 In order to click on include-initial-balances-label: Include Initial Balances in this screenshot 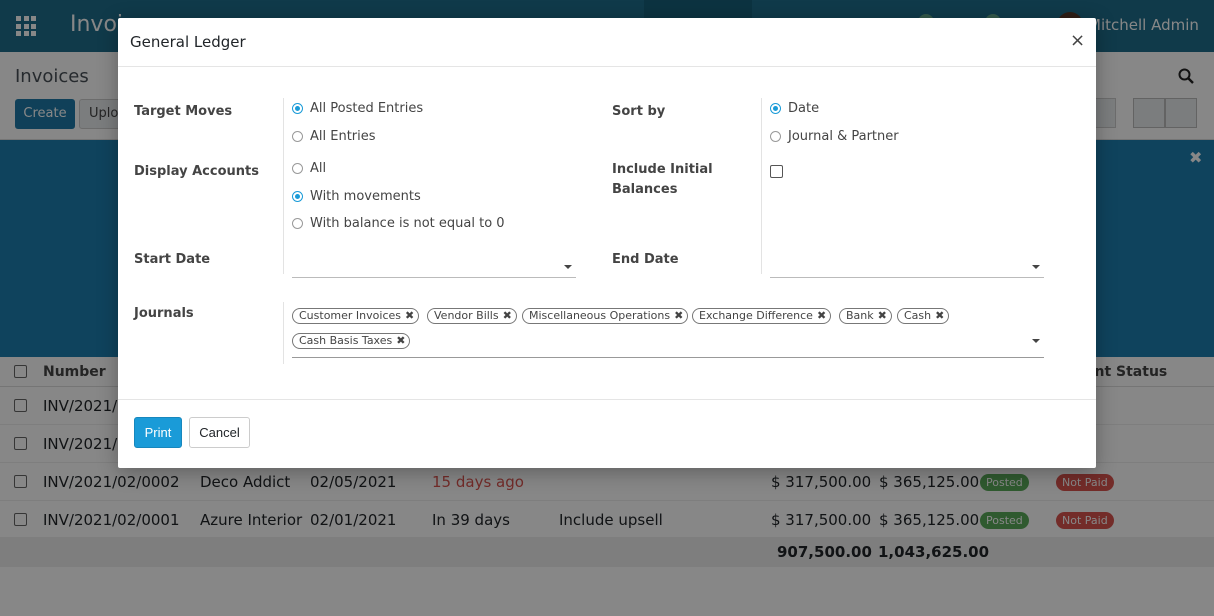, I will do `click(662, 180)`.